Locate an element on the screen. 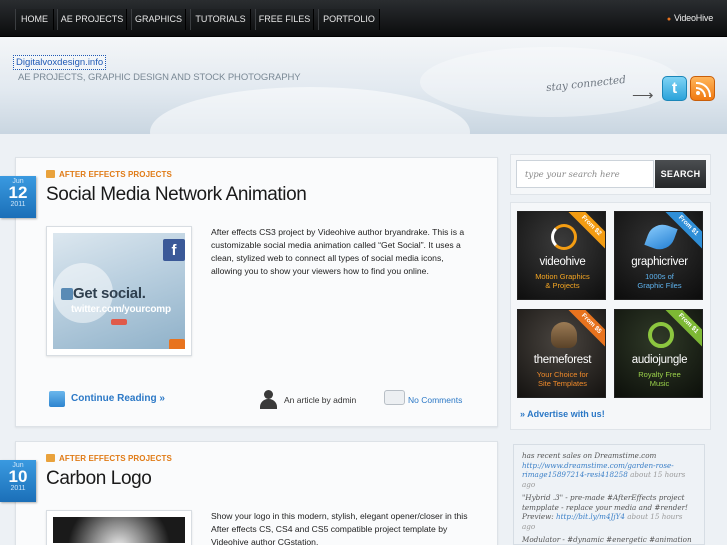 The image size is (727, 545). thumb-heading: Get social. is located at coordinates (109, 293).